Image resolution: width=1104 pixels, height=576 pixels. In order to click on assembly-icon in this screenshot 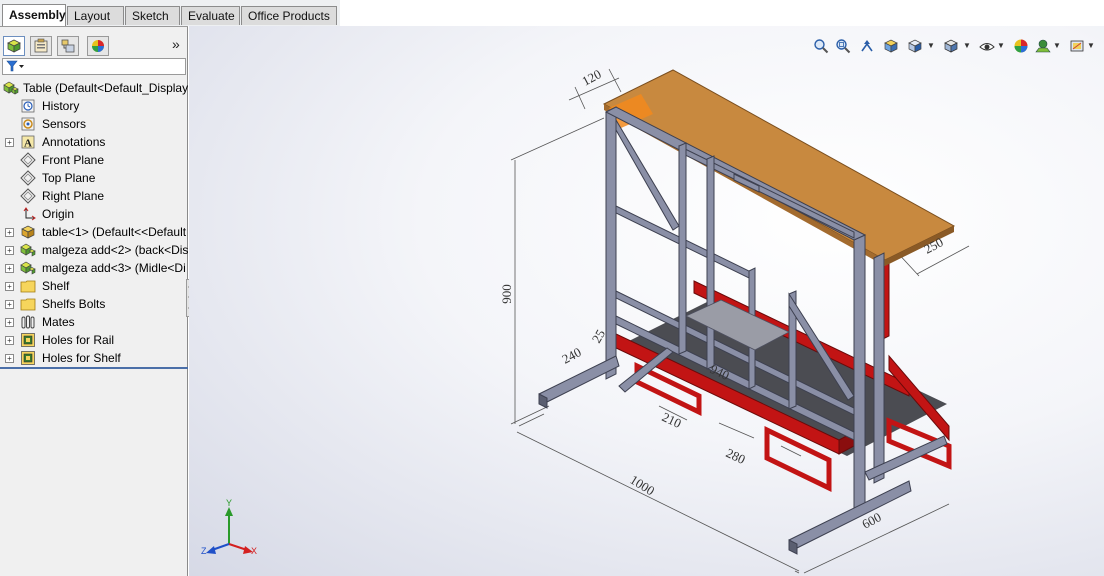, I will do `click(11, 88)`.